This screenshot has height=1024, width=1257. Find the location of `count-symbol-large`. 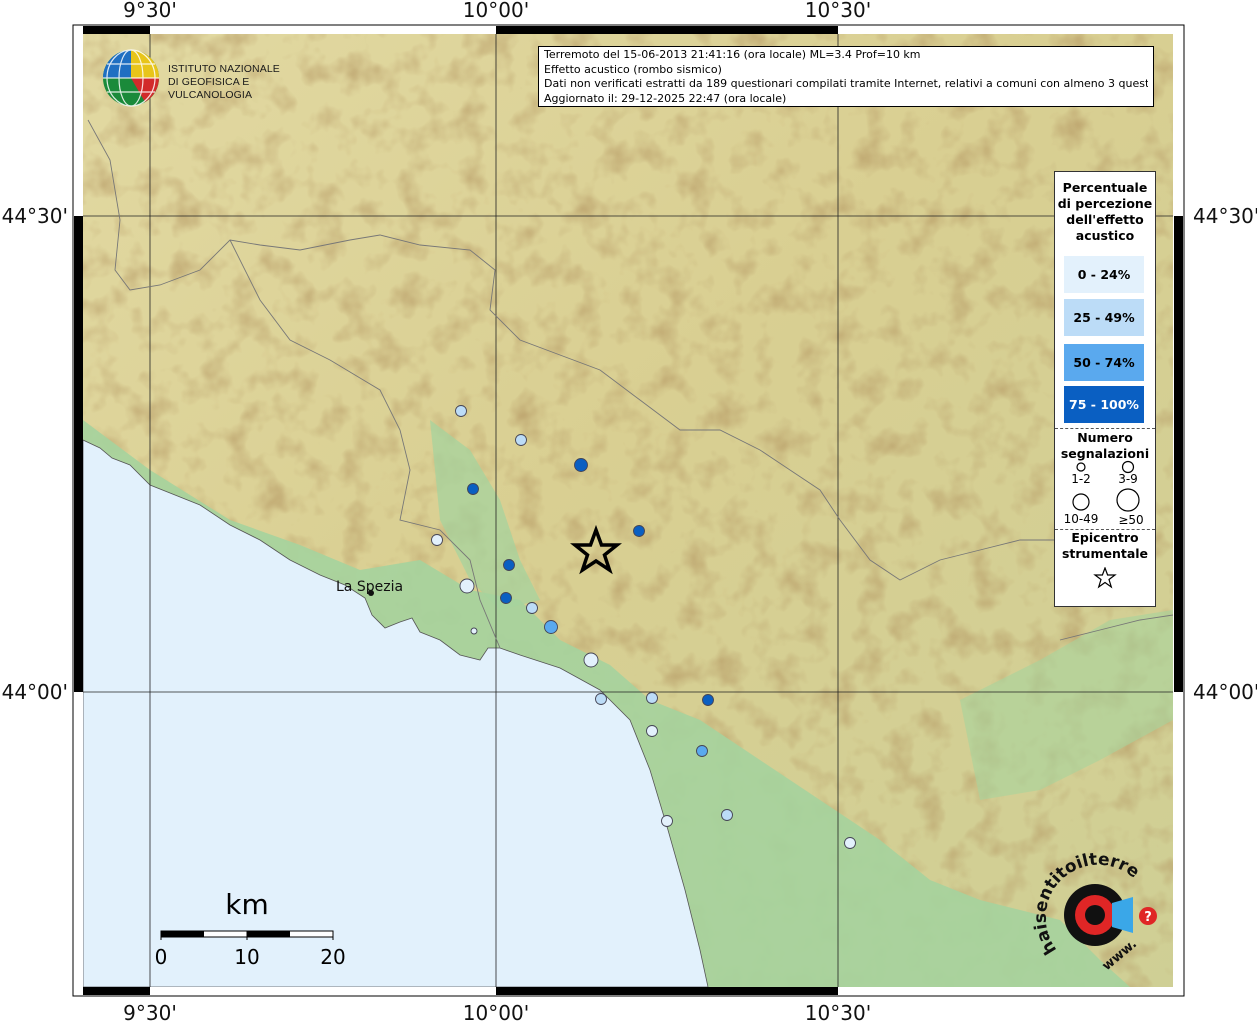

count-symbol-large is located at coordinates (1081, 502).